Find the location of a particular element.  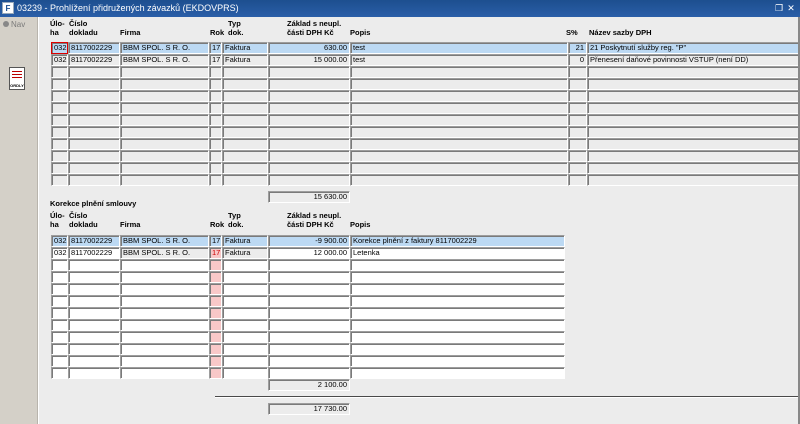

table2-cell-zaklad: -9 900.00 is located at coordinates (309, 241).